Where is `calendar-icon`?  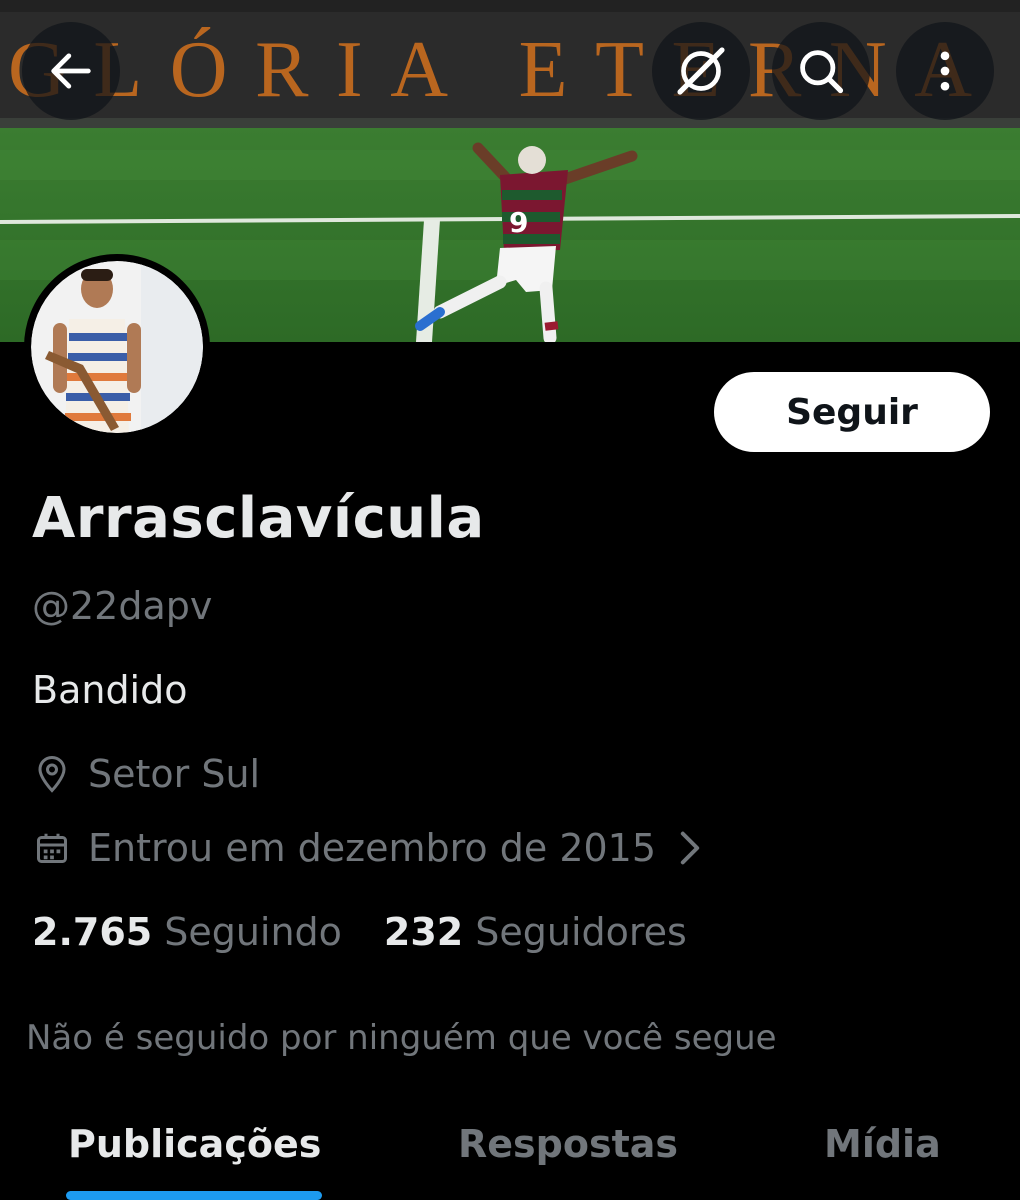
calendar-icon is located at coordinates (52, 848).